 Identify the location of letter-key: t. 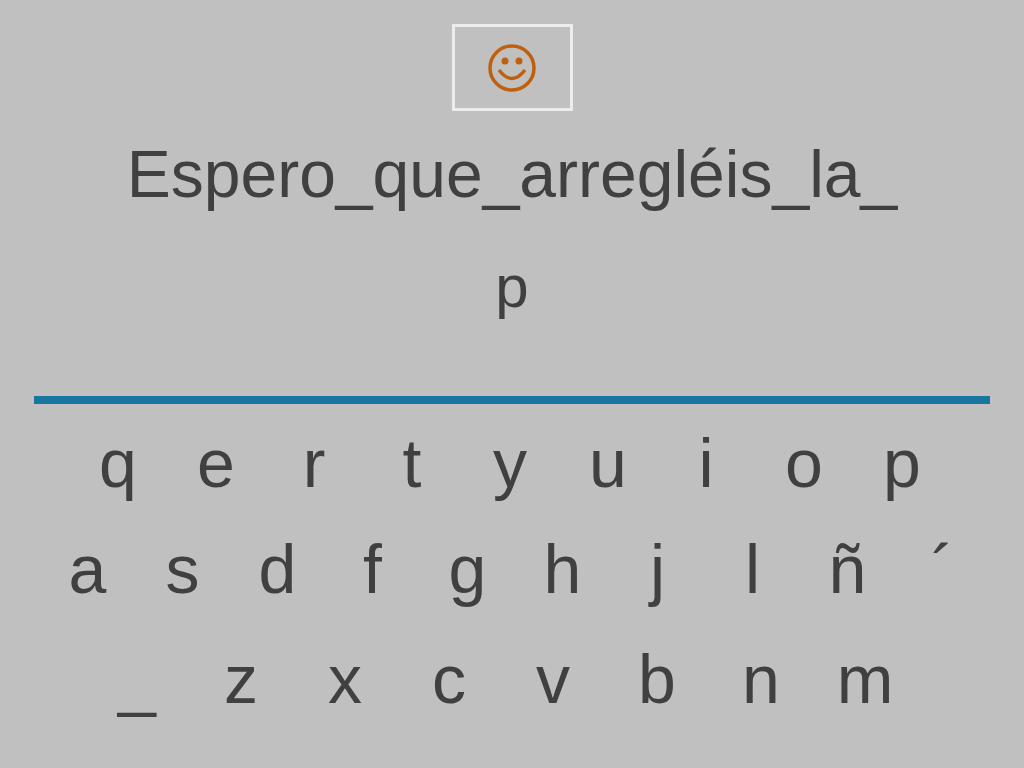
(412, 463).